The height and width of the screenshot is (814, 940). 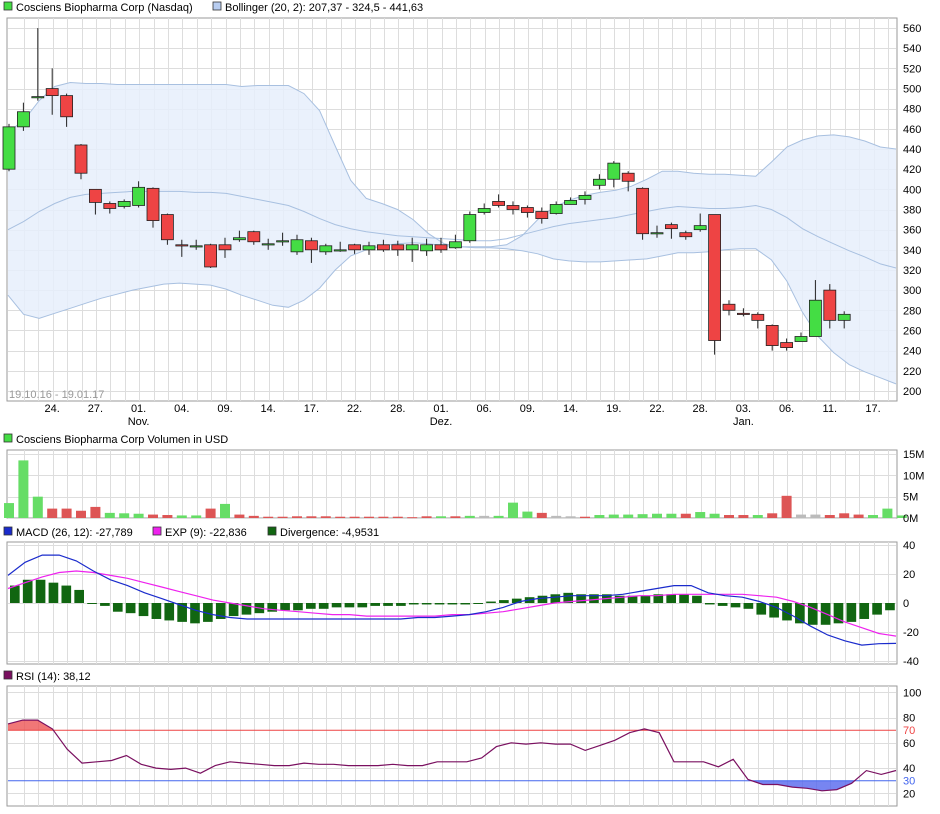 I want to click on price-legend-label: Cosciens Biopharma Corp (Nasdaq), so click(x=104, y=8).